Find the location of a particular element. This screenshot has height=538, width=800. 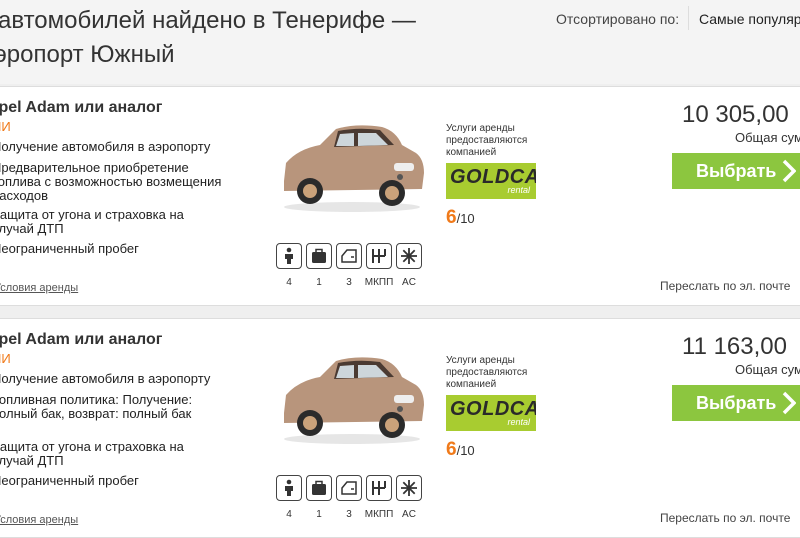

sort-divider is located at coordinates (688, 18).